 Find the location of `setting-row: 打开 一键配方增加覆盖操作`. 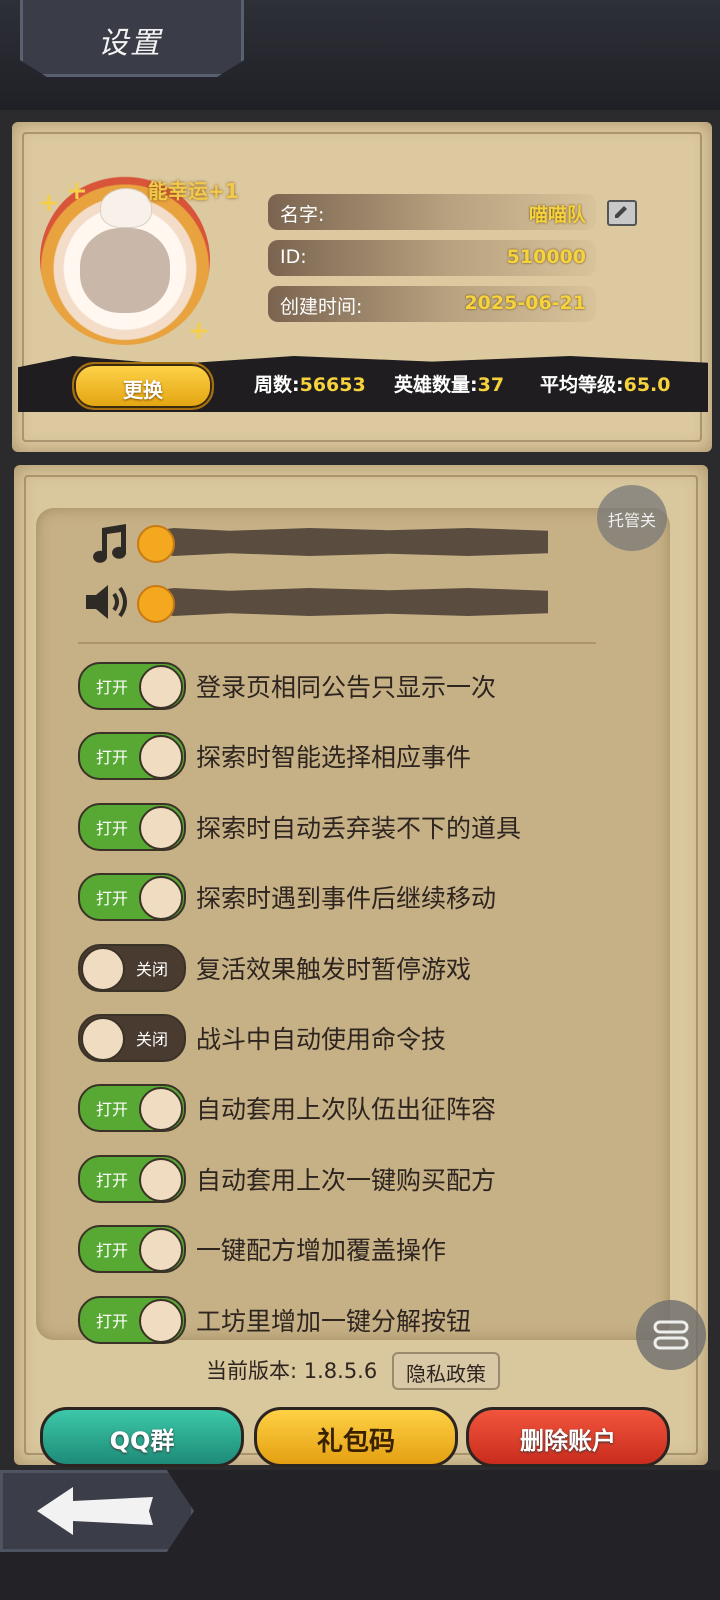

setting-row: 打开 一键配方增加覆盖操作 is located at coordinates (358, 1249).